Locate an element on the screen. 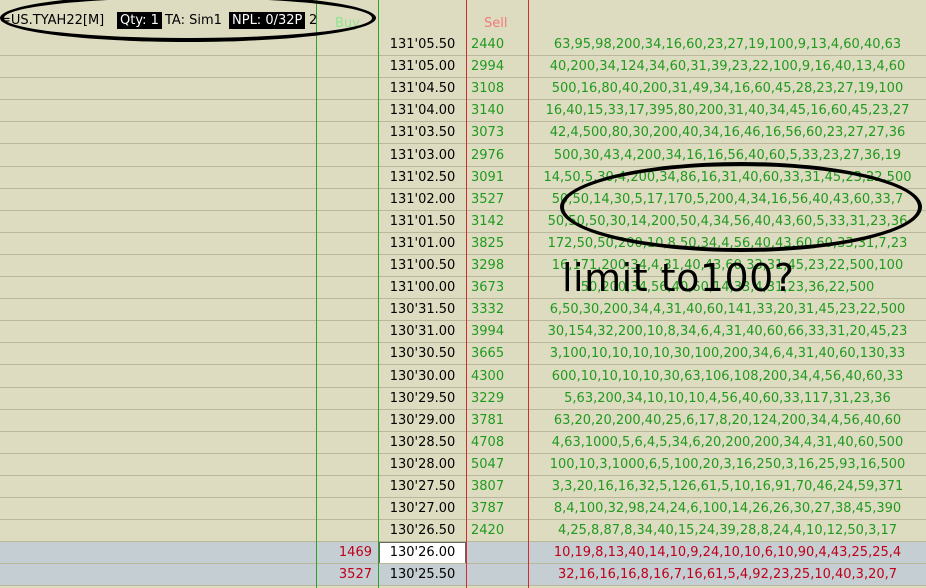 The width and height of the screenshot is (926, 588). price-cell: 130'26.50 is located at coordinates (422, 531).